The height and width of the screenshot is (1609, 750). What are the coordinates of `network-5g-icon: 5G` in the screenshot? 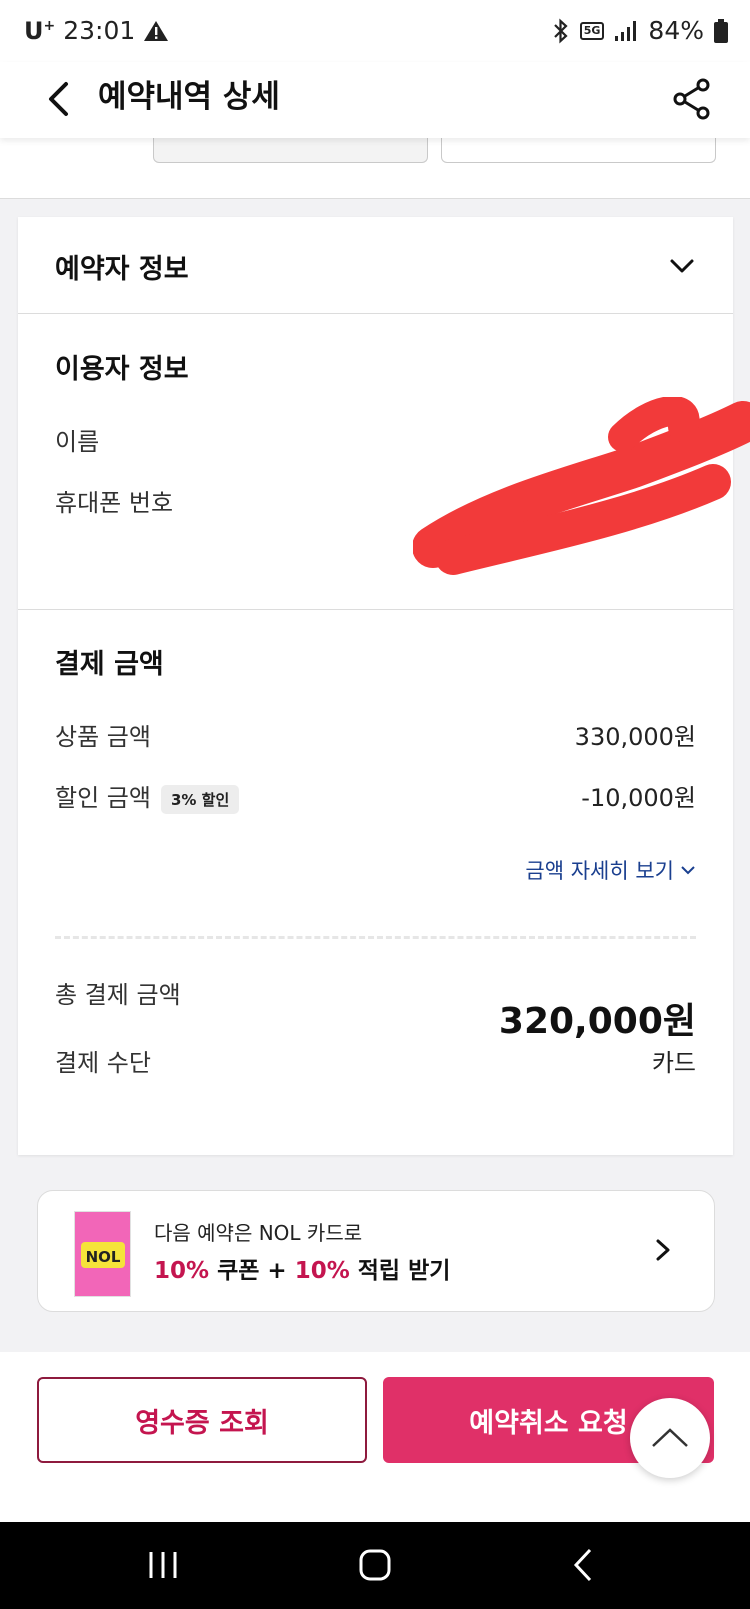 It's located at (592, 30).